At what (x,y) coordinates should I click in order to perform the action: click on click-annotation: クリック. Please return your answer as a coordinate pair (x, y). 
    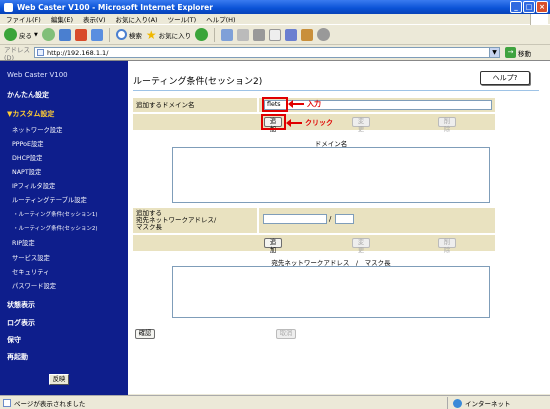
    Looking at the image, I should click on (309, 123).